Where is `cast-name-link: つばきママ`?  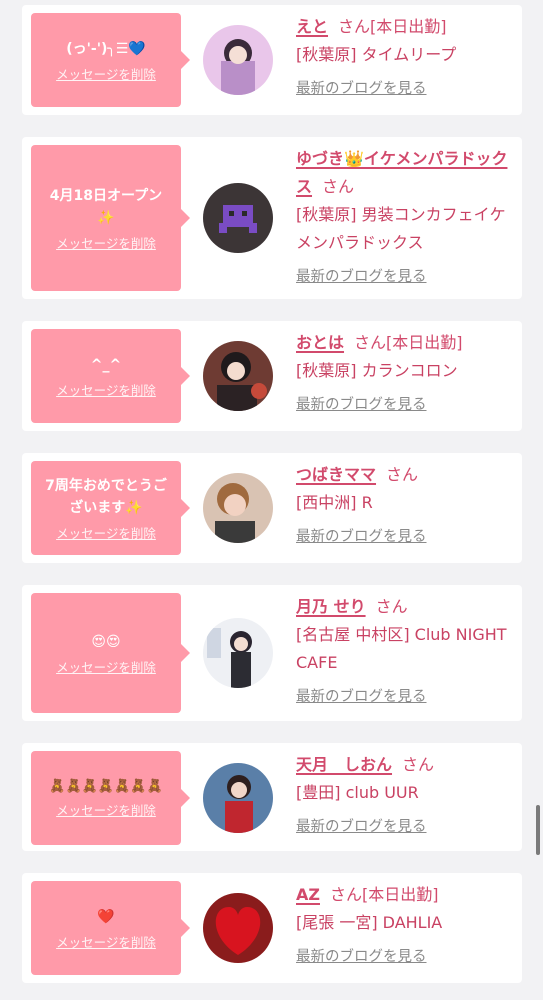 cast-name-link: つばきママ is located at coordinates (336, 474).